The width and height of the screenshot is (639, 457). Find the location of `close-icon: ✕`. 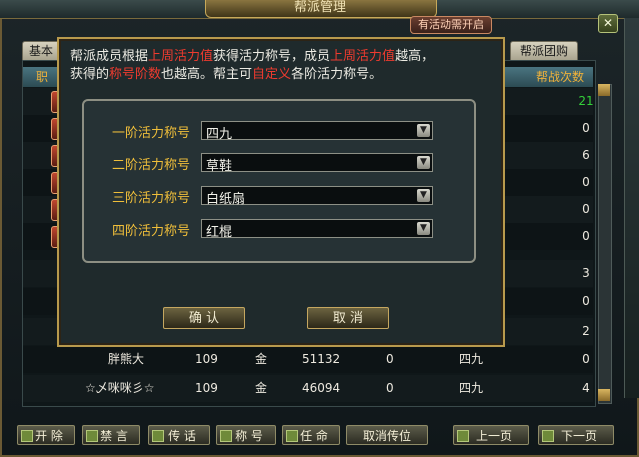

close-icon: ✕ is located at coordinates (608, 23).